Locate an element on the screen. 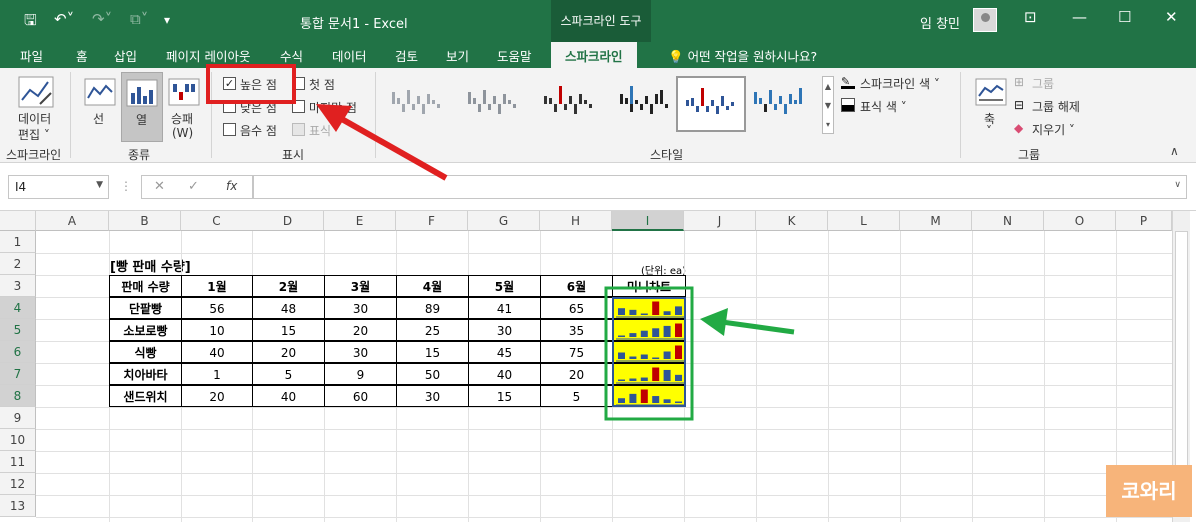 This screenshot has height=522, width=1196. close-icon: ✕ is located at coordinates (1171, 17).